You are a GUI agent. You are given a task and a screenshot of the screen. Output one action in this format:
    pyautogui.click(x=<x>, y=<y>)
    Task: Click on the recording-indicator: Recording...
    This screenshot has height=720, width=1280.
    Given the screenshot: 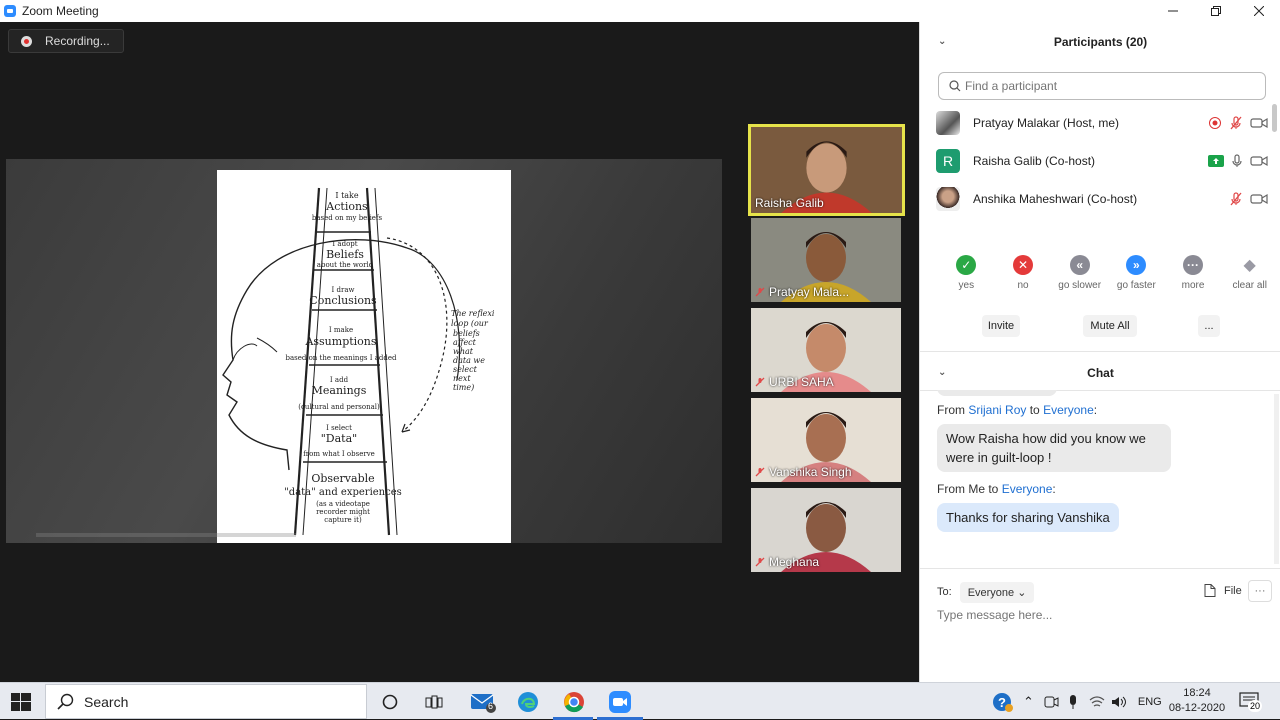 What is the action you would take?
    pyautogui.click(x=66, y=41)
    